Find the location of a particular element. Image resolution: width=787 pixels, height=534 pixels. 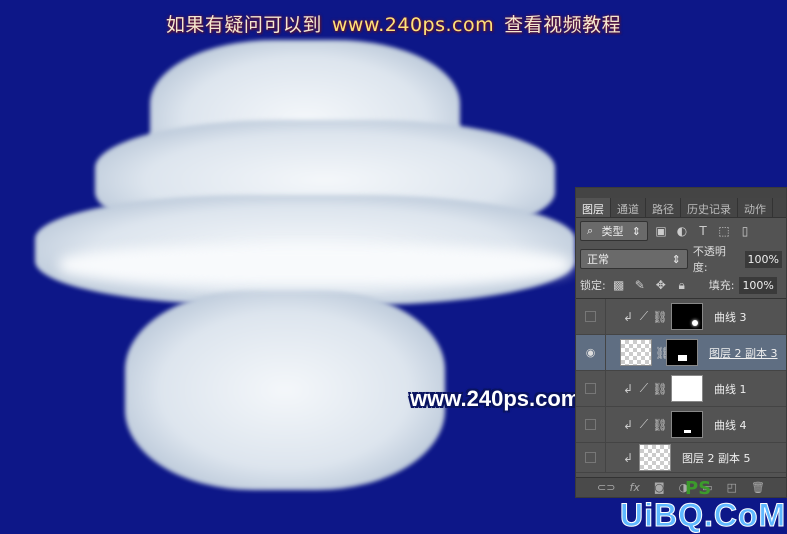

opacity-label: 不透明度: is located at coordinates (709, 259).